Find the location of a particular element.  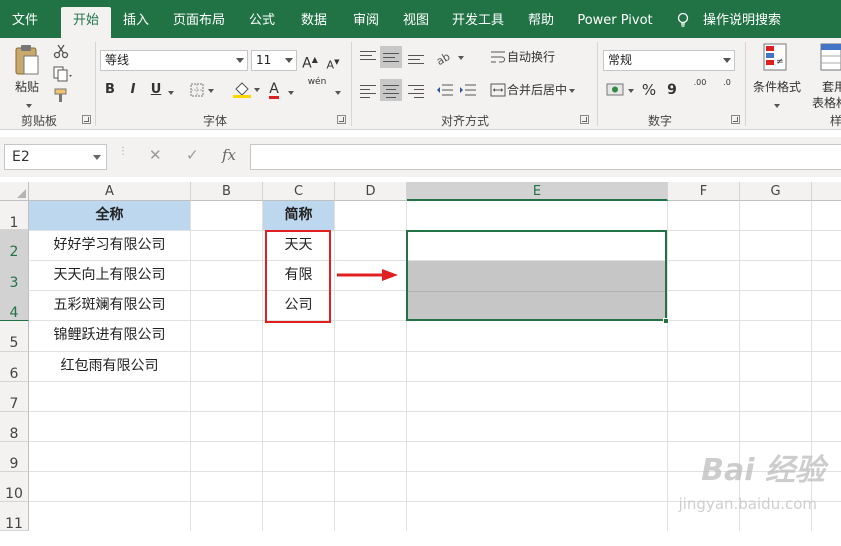

row-header-5: 5 is located at coordinates (14, 336).